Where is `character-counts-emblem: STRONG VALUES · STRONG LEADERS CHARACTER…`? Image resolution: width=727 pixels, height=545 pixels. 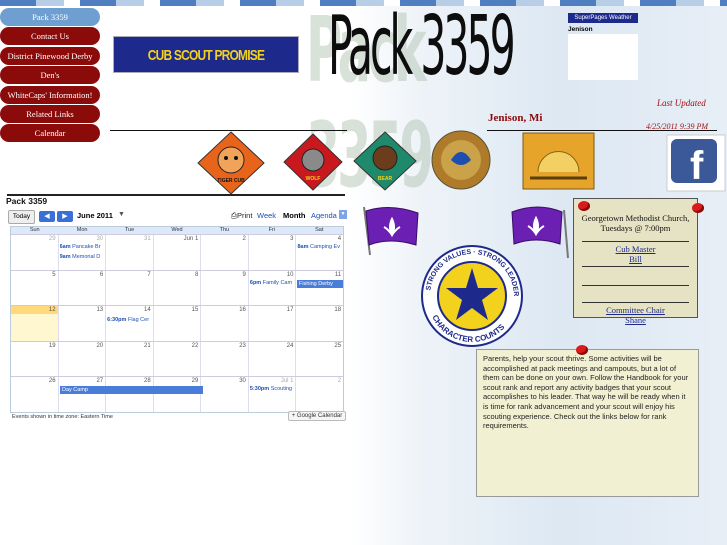 character-counts-emblem: STRONG VALUES · STRONG LEADERS CHARACTER… is located at coordinates (472, 296).